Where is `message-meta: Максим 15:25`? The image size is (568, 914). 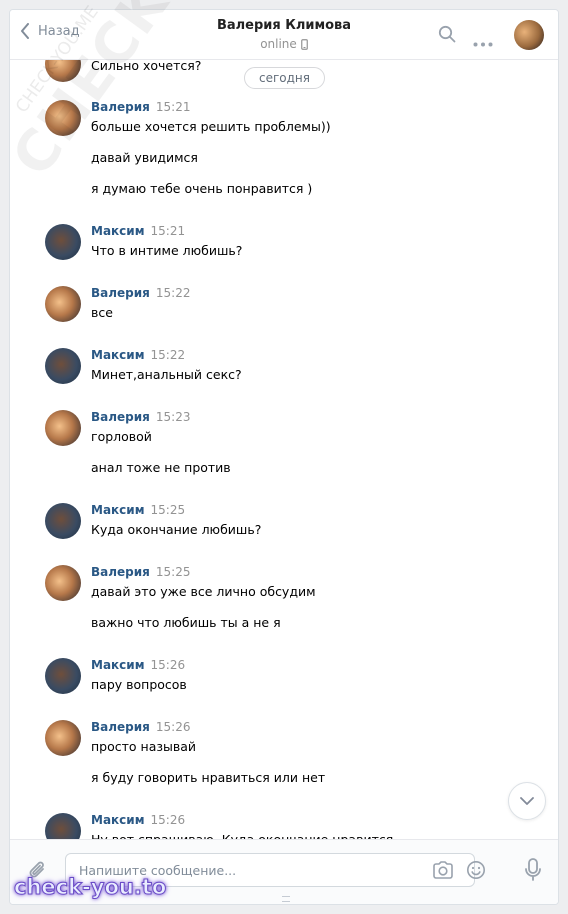
message-meta: Максим 15:25 is located at coordinates (138, 510).